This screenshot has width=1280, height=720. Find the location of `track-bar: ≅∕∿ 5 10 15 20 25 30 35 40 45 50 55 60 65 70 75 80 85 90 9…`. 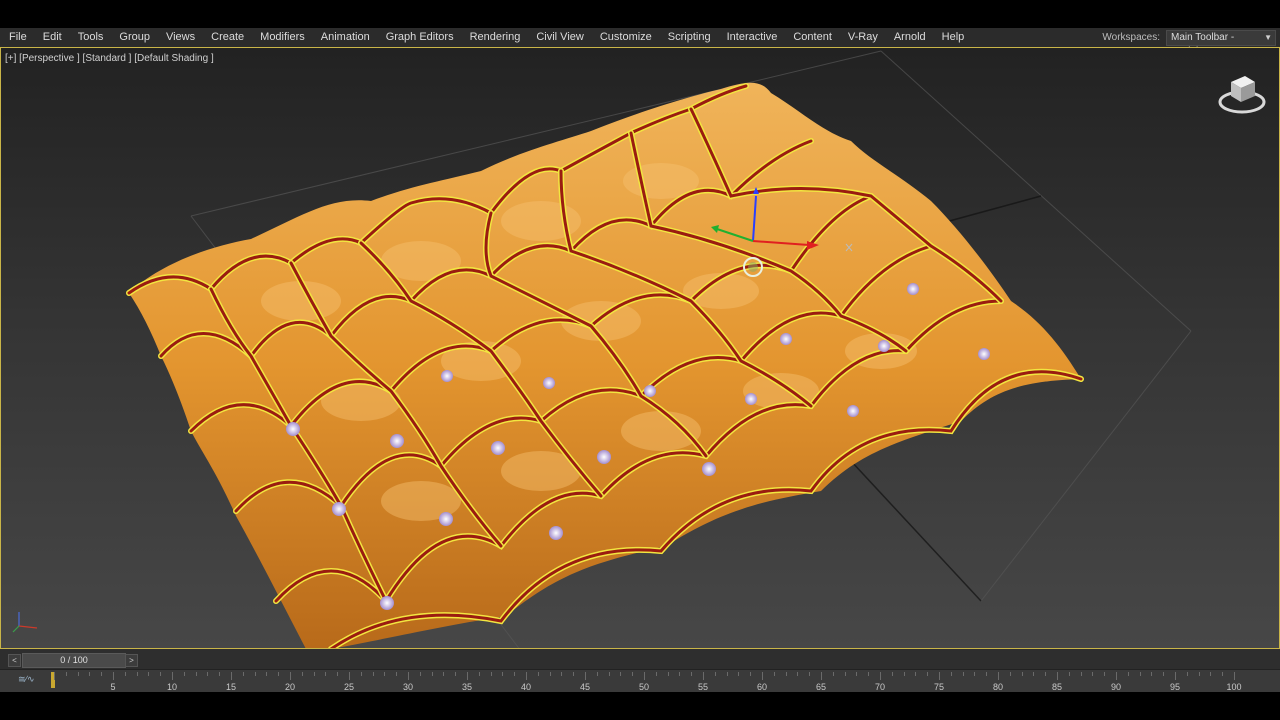

track-bar: ≅∕∿ 5 10 15 20 25 30 35 40 45 50 55 60 65 70 75 80 85 90 9… is located at coordinates (640, 680).